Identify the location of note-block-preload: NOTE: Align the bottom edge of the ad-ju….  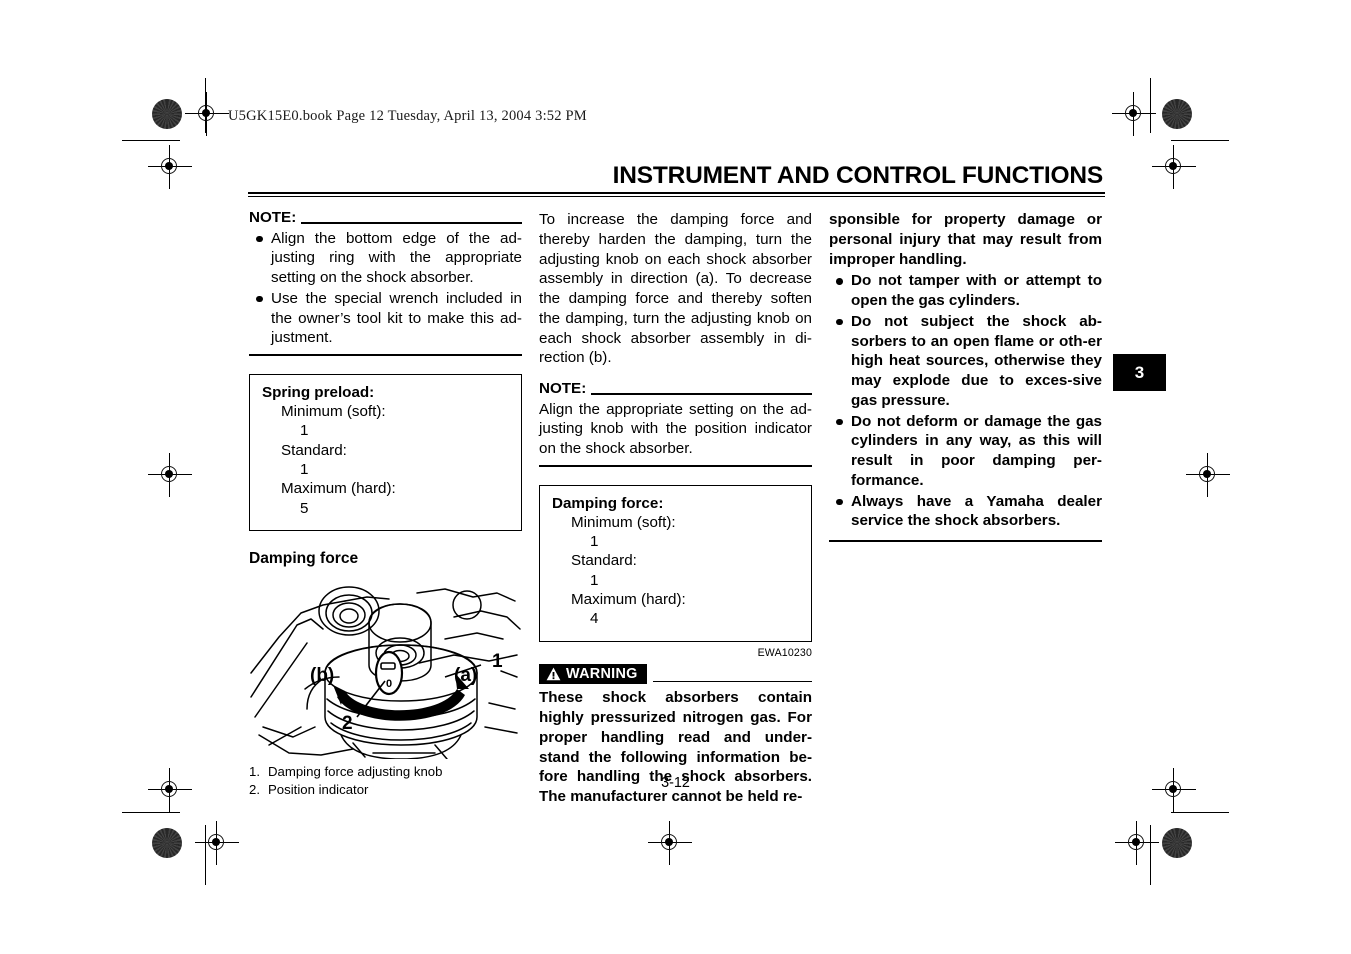
(385, 282).